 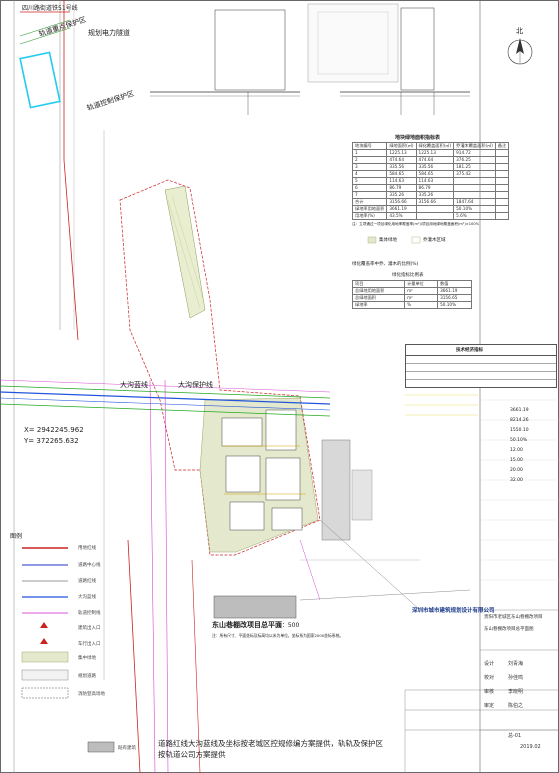 What do you see at coordinates (489, 664) in the screenshot?
I see `sign-label: 设计` at bounding box center [489, 664].